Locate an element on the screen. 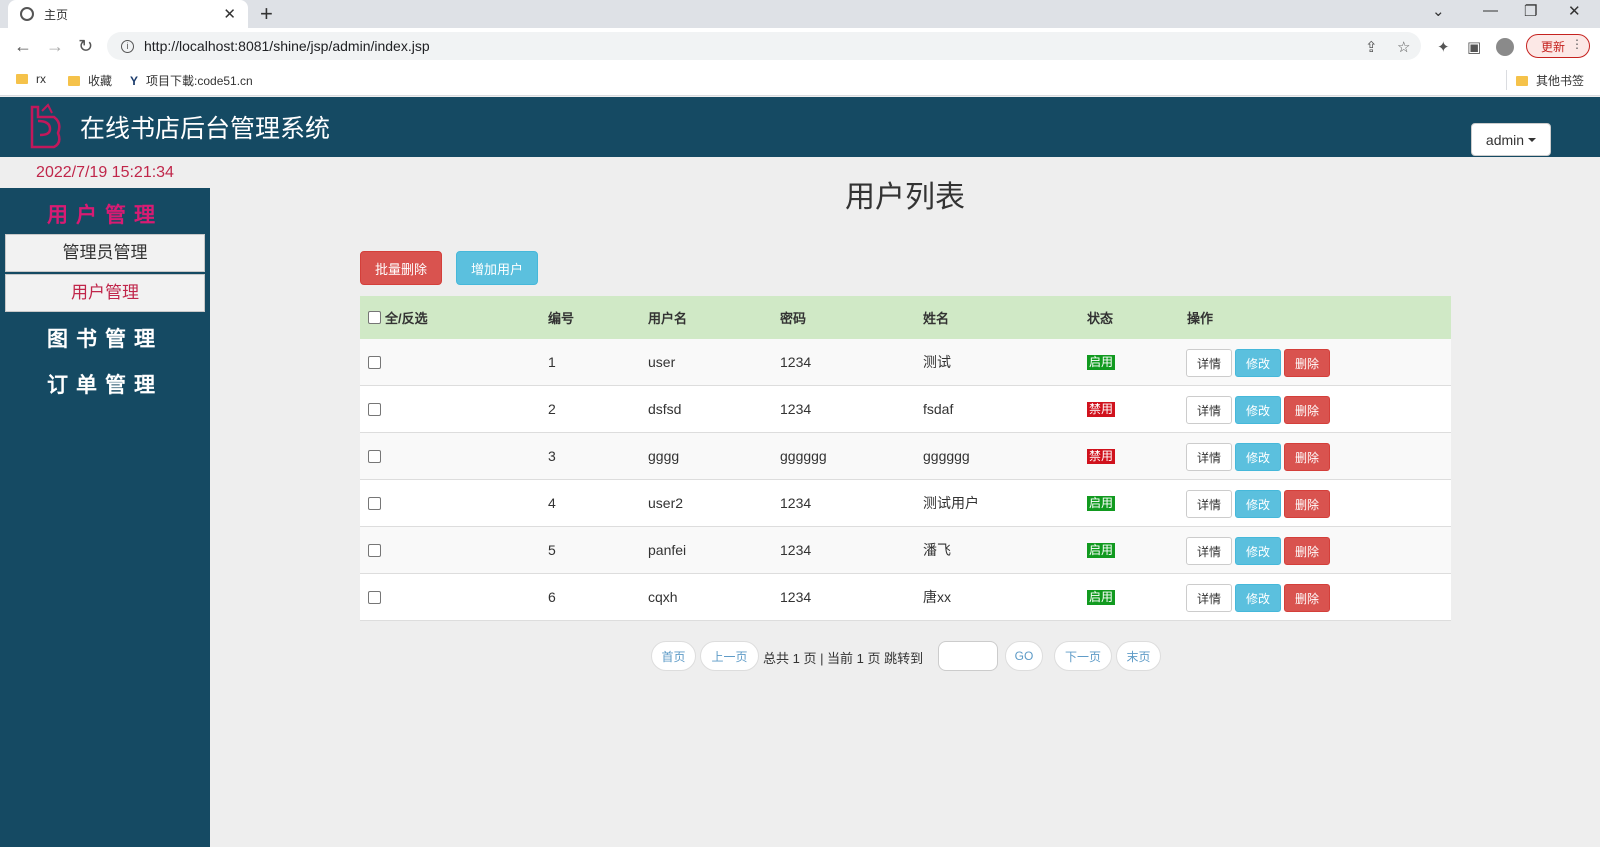 The image size is (1600, 847). site-info-icon: i is located at coordinates (127, 46).